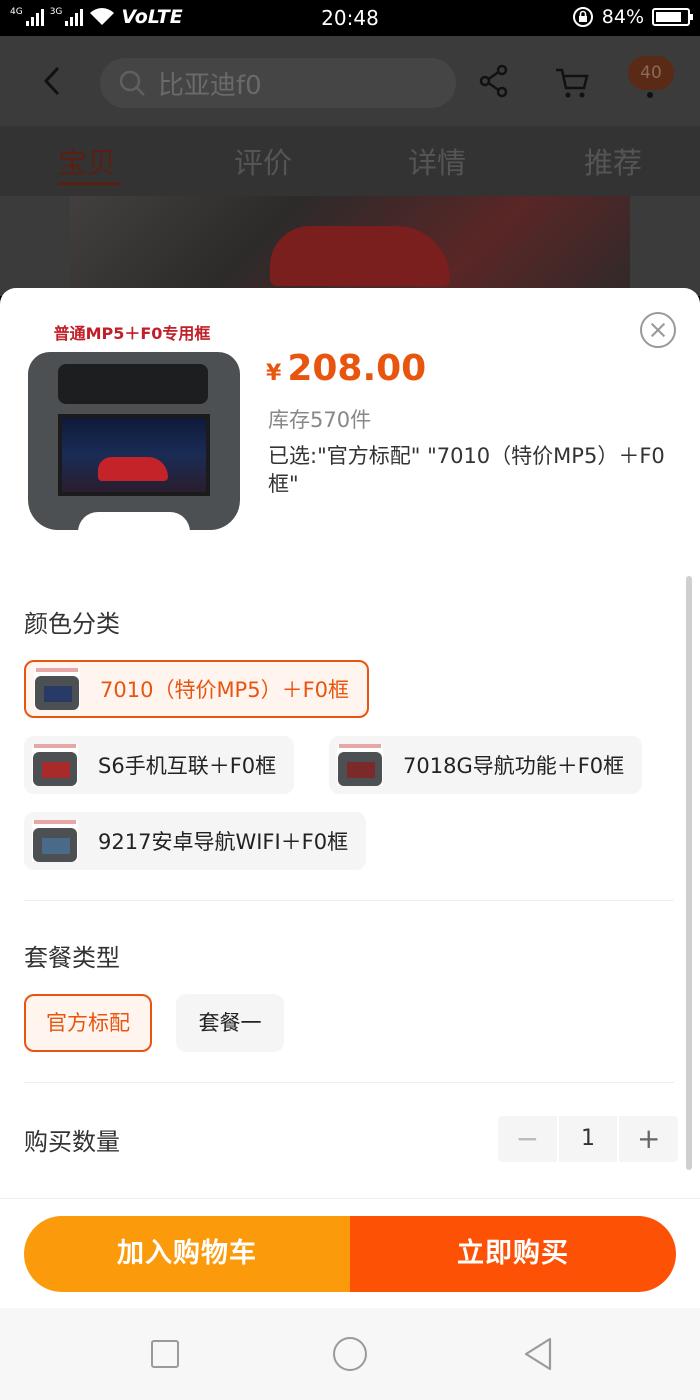  I want to click on color-option-7010: 7010（特价MP5）＋F0框, so click(197, 689).